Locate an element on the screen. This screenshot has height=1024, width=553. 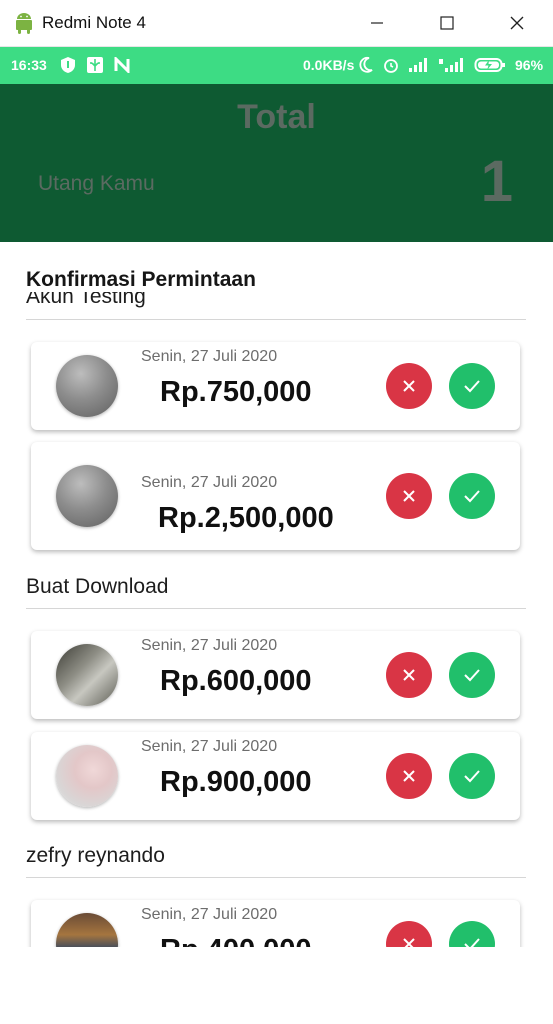
request-card: Senin, 27 Juli 2020 Rp.900,000 is located at coordinates (275, 776).